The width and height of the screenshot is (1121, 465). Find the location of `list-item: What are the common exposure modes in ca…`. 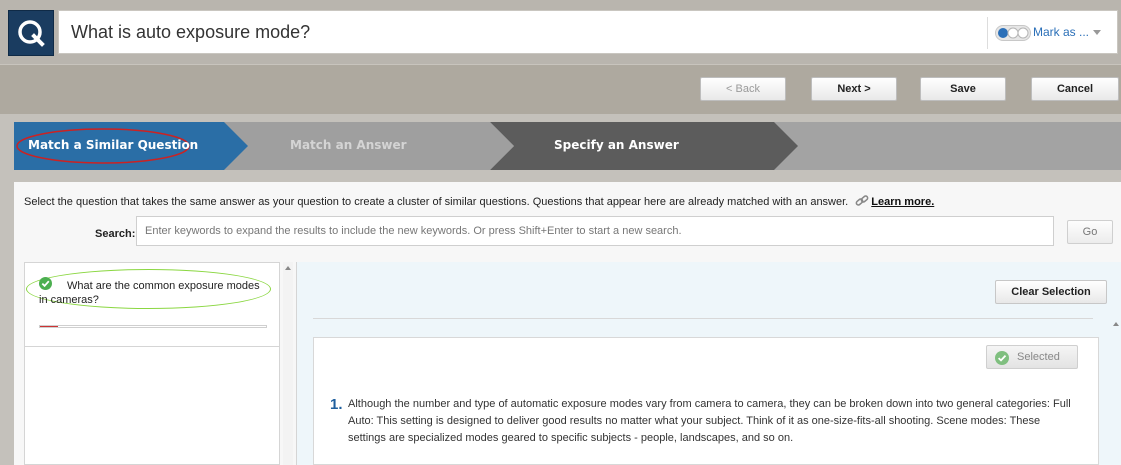

list-item: What are the common exposure modes in ca… is located at coordinates (152, 305).